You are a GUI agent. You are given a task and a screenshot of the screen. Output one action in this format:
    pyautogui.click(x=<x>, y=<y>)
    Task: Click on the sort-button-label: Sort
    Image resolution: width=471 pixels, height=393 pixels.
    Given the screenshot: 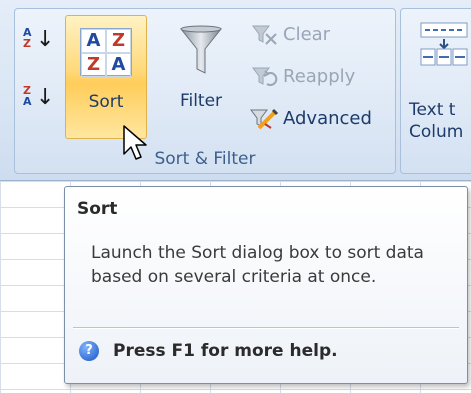 What is the action you would take?
    pyautogui.click(x=106, y=102)
    